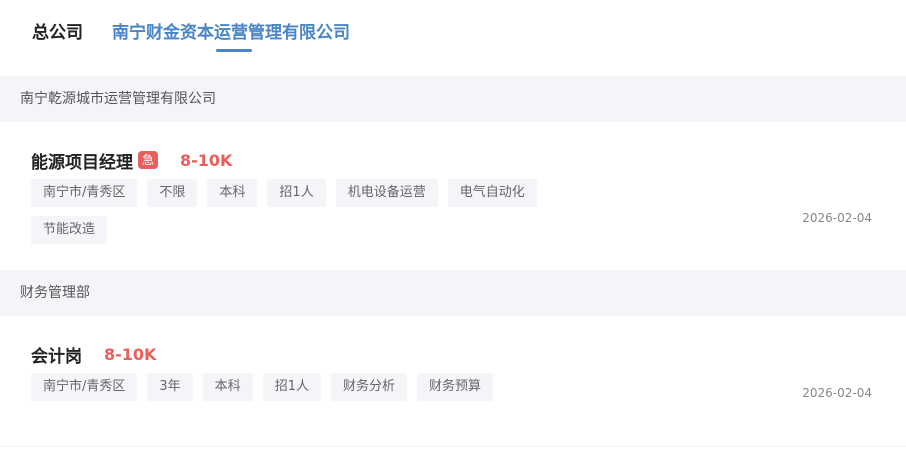 The width and height of the screenshot is (906, 458). Describe the element at coordinates (453, 293) in the screenshot. I see `department-header: 财务管理部` at that location.